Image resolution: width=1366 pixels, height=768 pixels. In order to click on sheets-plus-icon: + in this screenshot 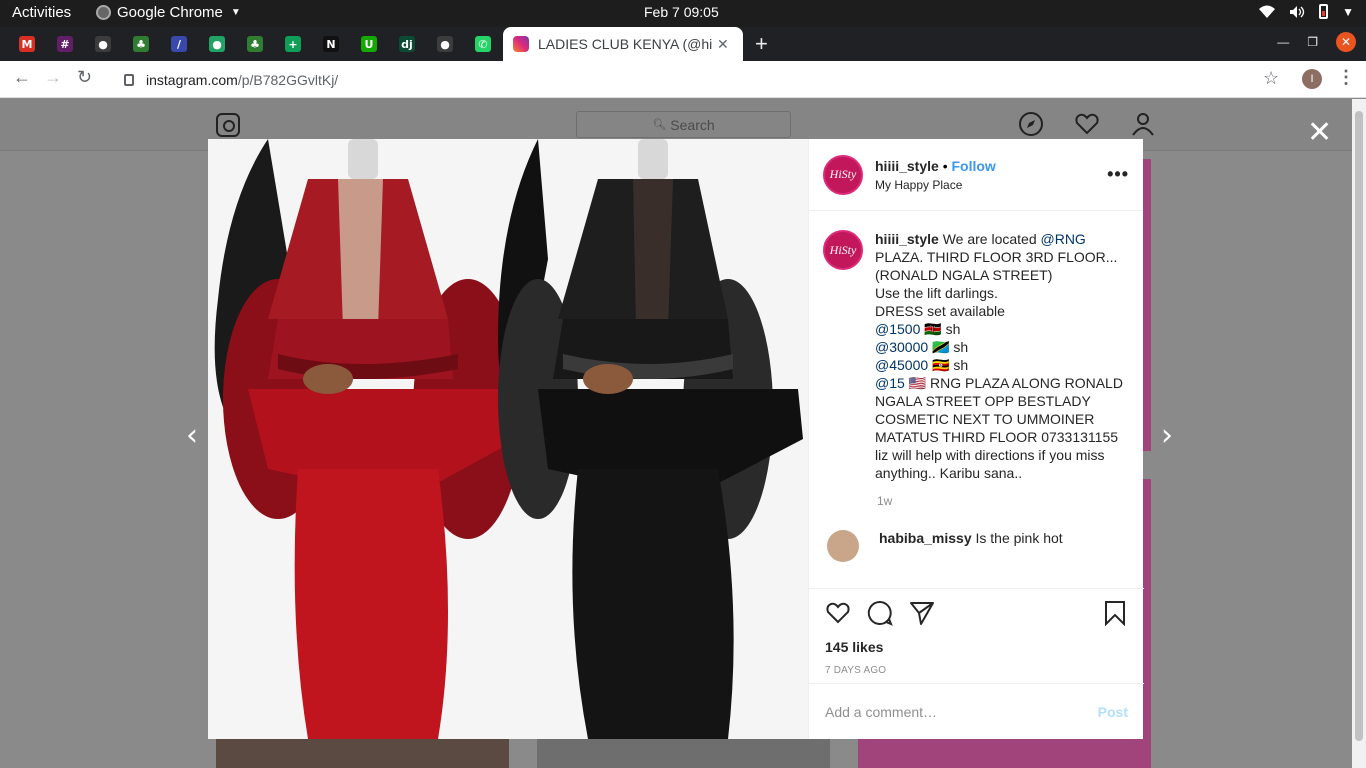, I will do `click(293, 44)`.